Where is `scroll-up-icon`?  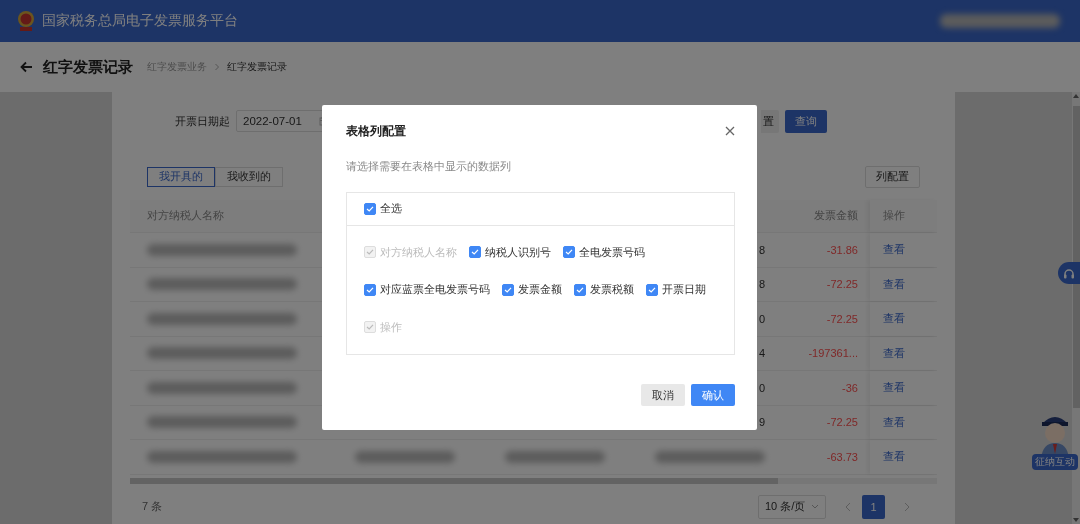 scroll-up-icon is located at coordinates (1076, 96).